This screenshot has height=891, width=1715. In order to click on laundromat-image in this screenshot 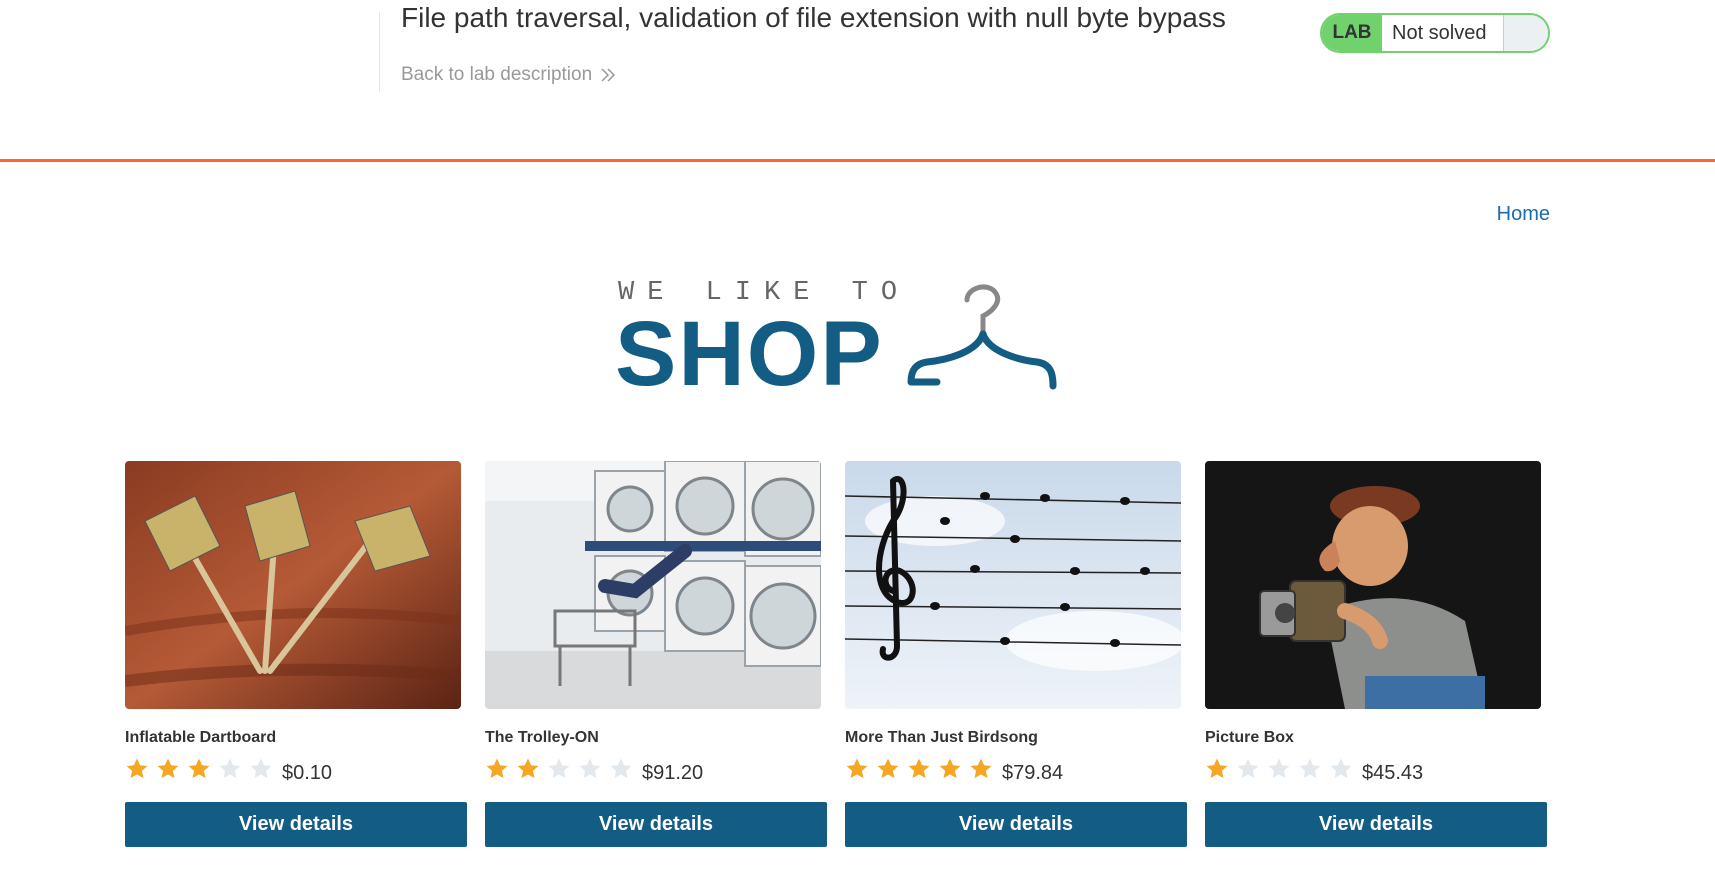, I will do `click(653, 585)`.